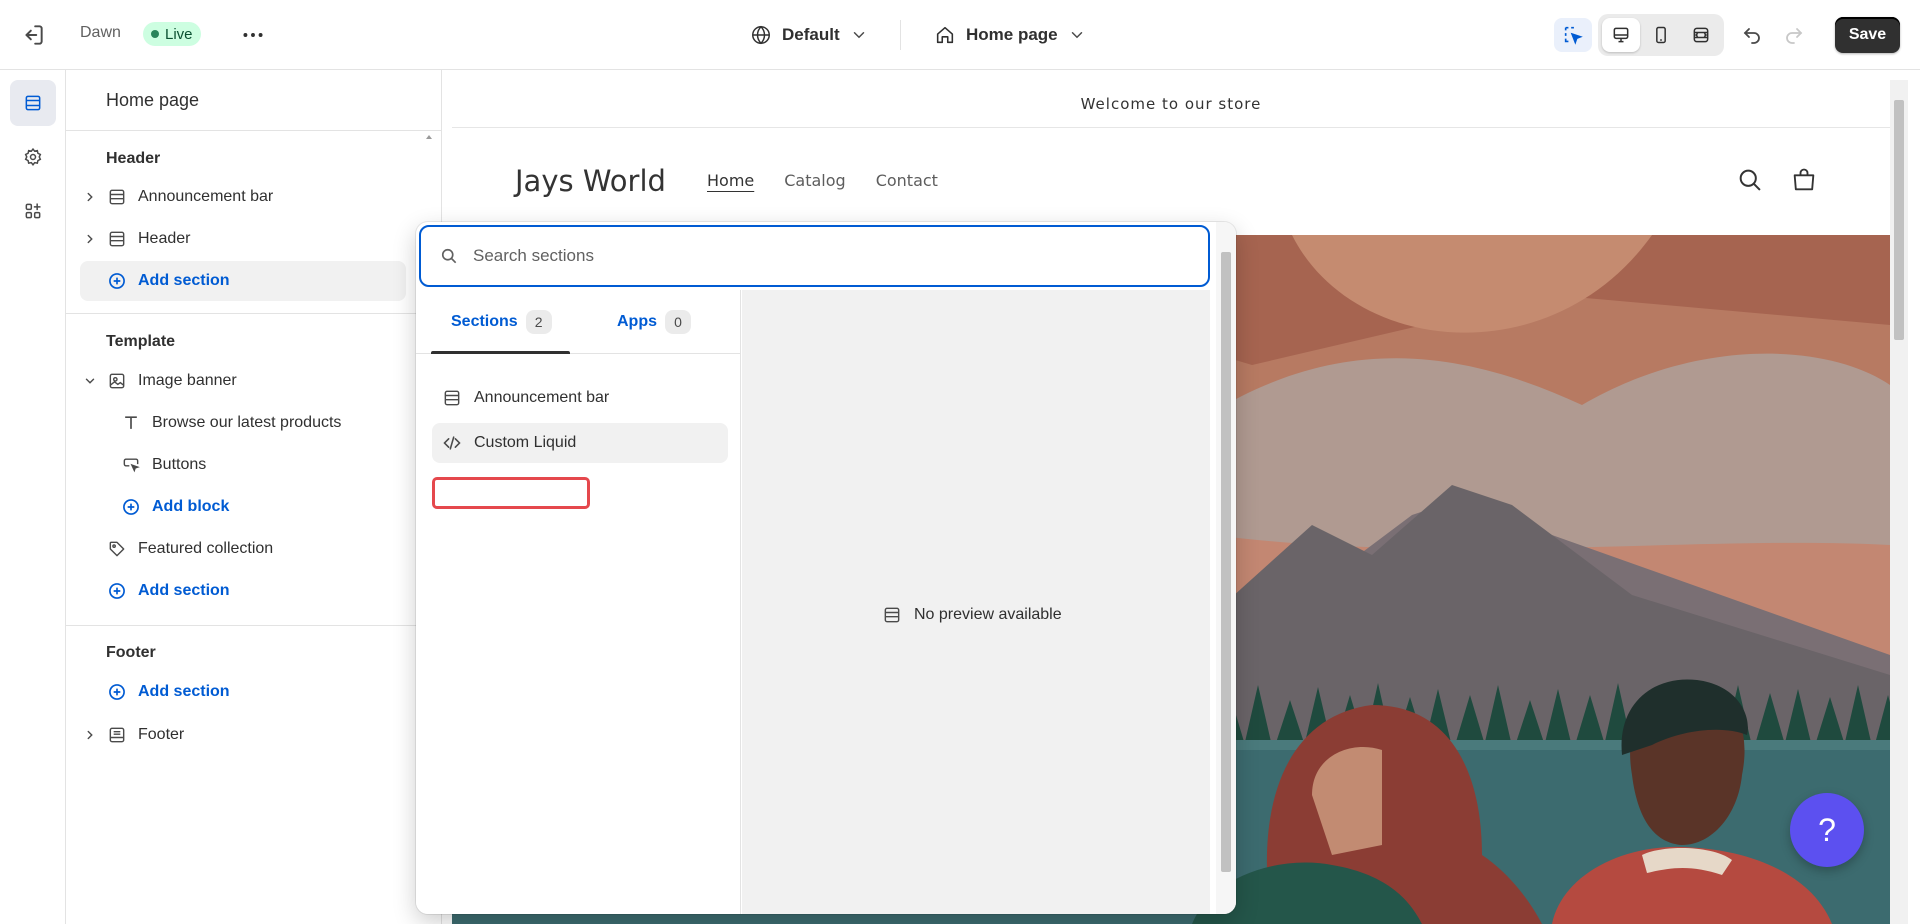  I want to click on desktop-view-button, so click(1621, 35).